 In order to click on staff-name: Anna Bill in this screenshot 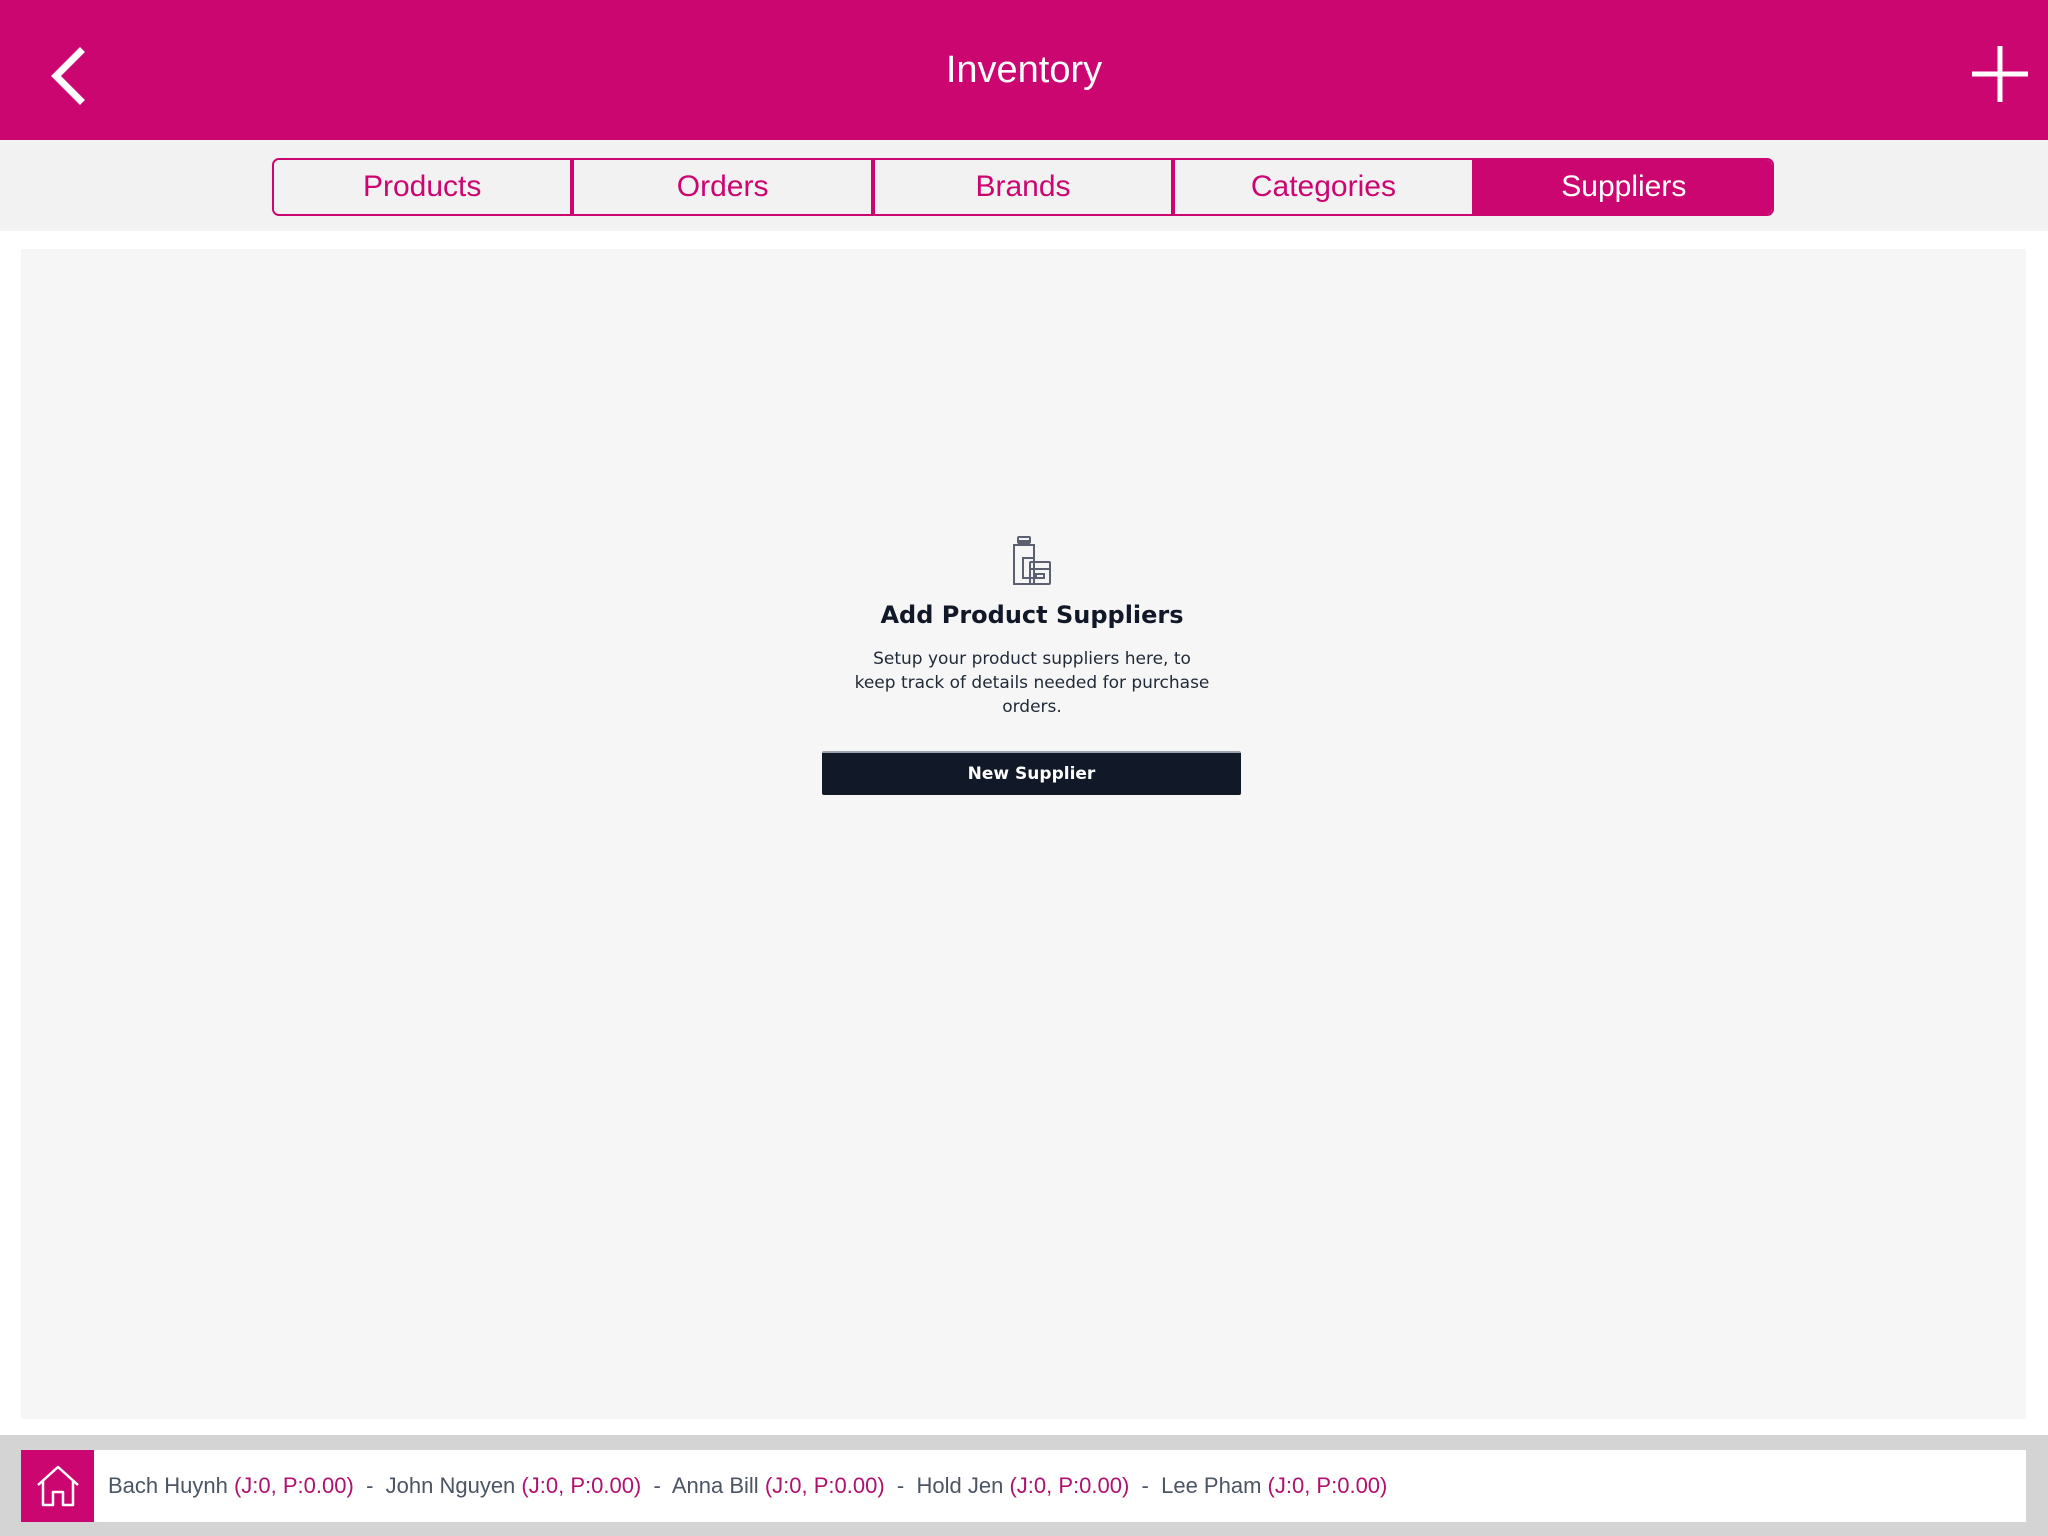, I will do `click(715, 1485)`.